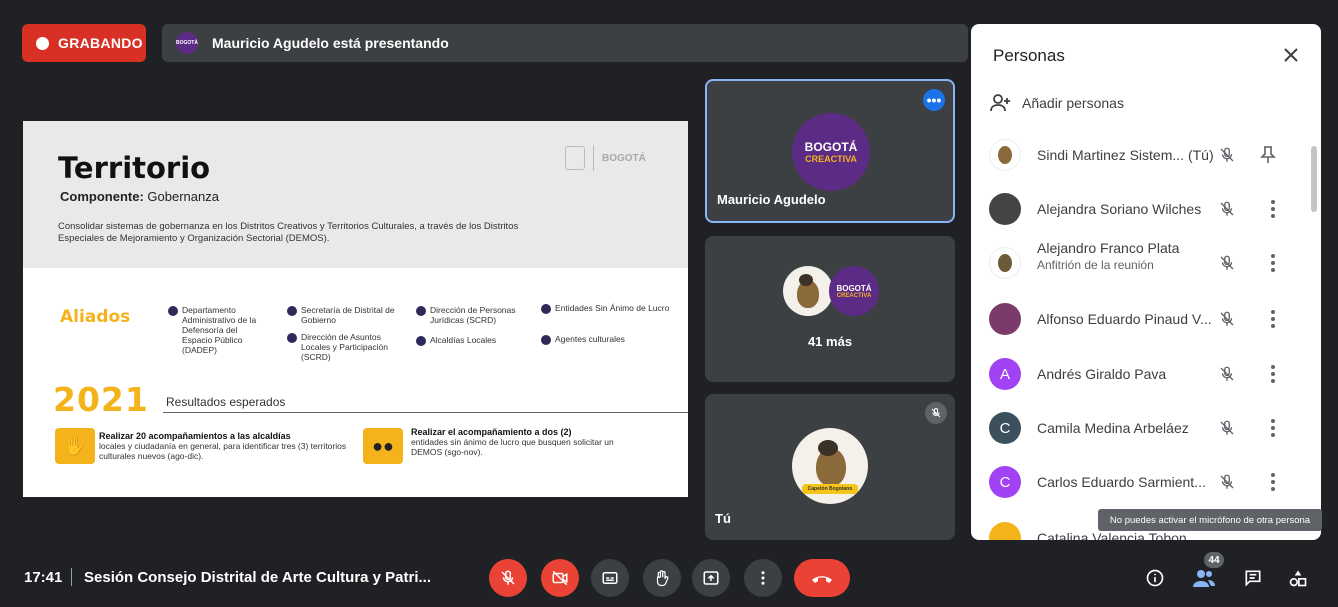  I want to click on recording-dot-icon, so click(42, 43).